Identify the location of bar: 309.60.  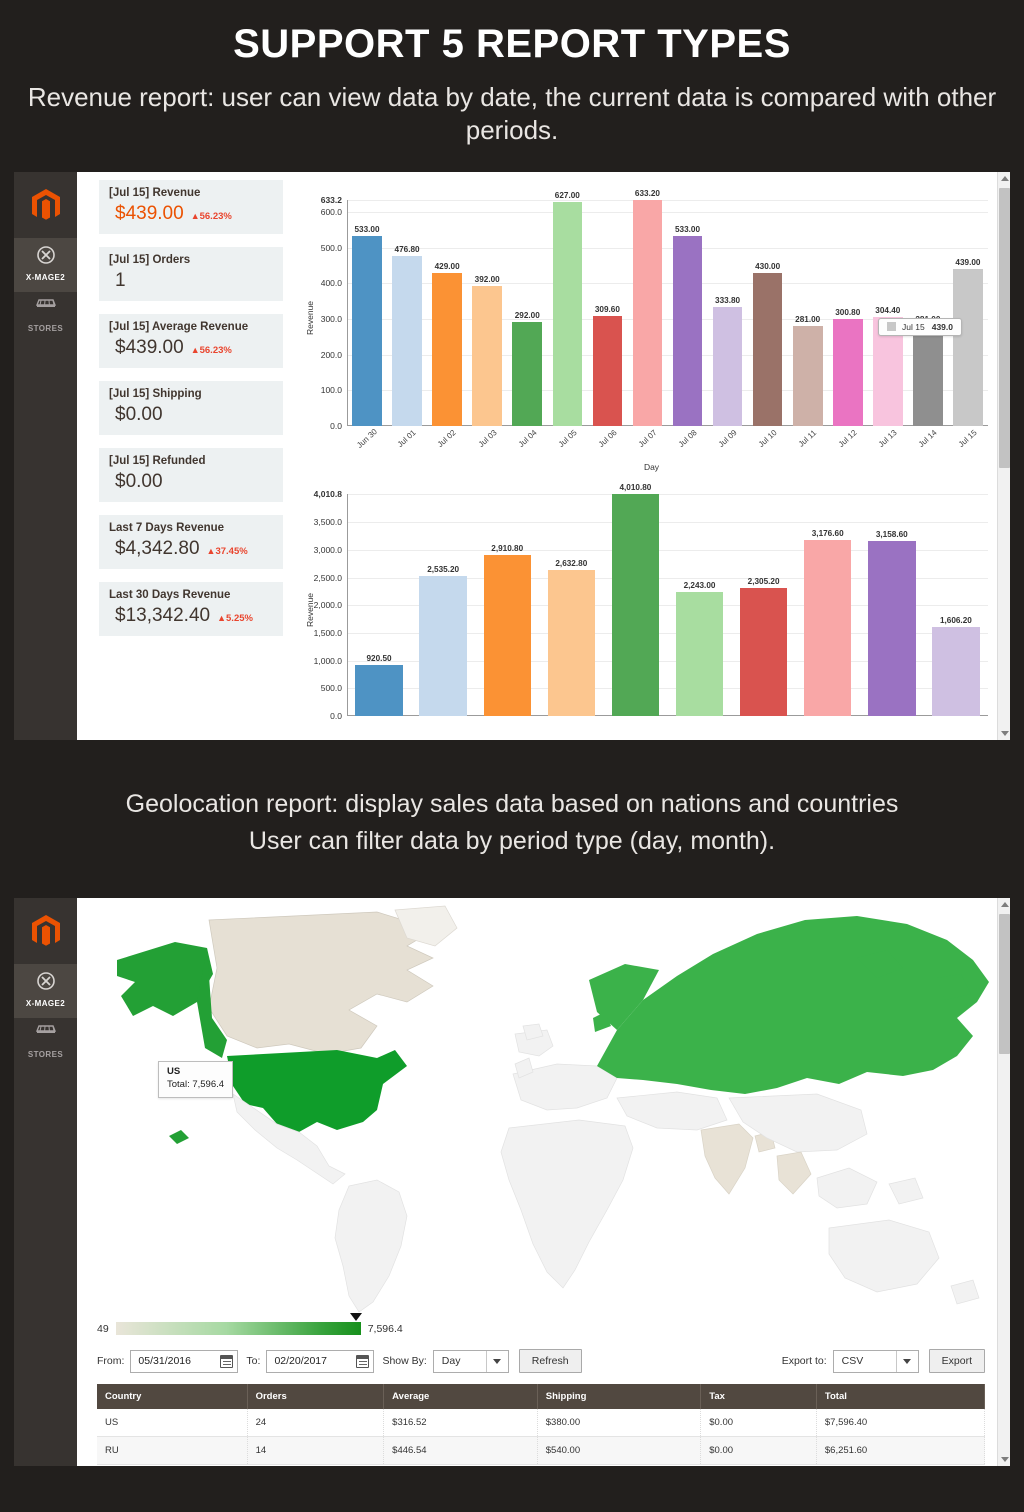
(607, 365).